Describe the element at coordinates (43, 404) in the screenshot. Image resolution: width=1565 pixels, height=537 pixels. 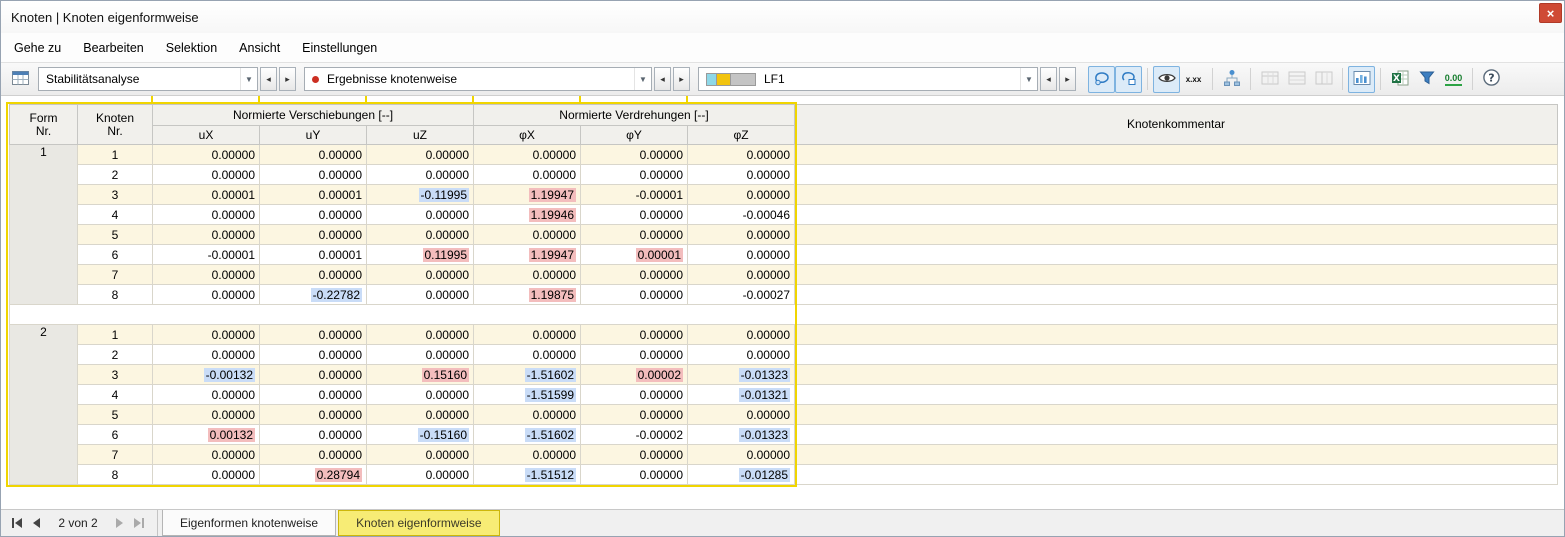
I see `form-number-cell: 2` at that location.